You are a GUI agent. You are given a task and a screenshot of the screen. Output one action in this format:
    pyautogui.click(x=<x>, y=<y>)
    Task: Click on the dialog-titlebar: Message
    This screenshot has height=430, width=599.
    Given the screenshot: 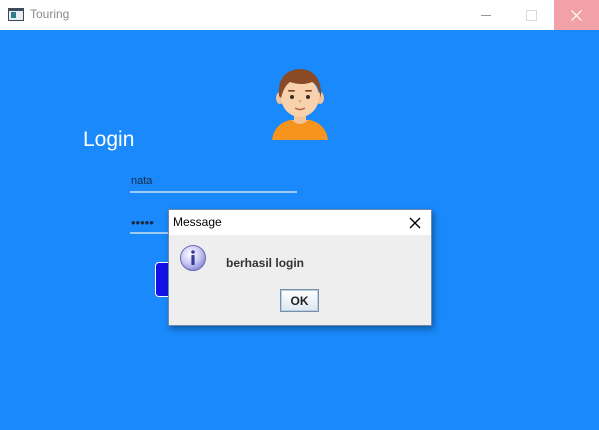 What is the action you would take?
    pyautogui.click(x=300, y=222)
    